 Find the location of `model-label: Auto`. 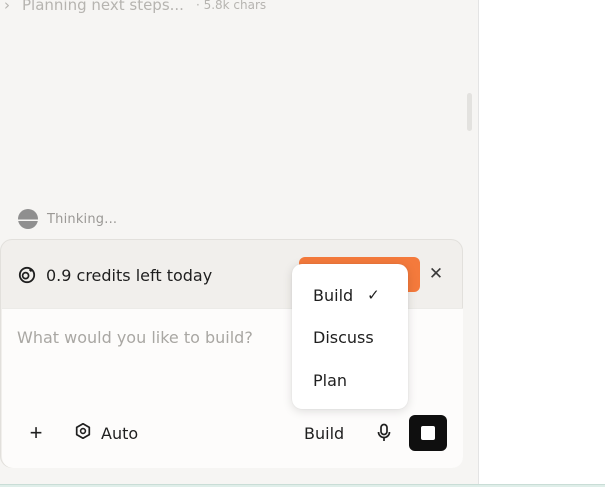

model-label: Auto is located at coordinates (120, 433).